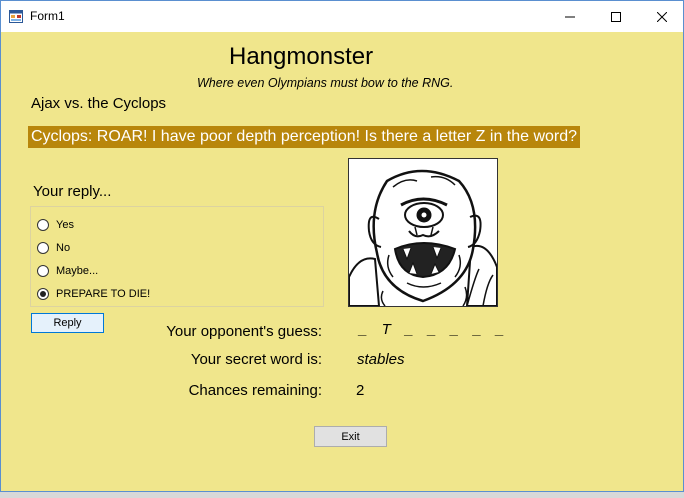 This screenshot has height=498, width=684. I want to click on secret-word-value: stables, so click(381, 359).